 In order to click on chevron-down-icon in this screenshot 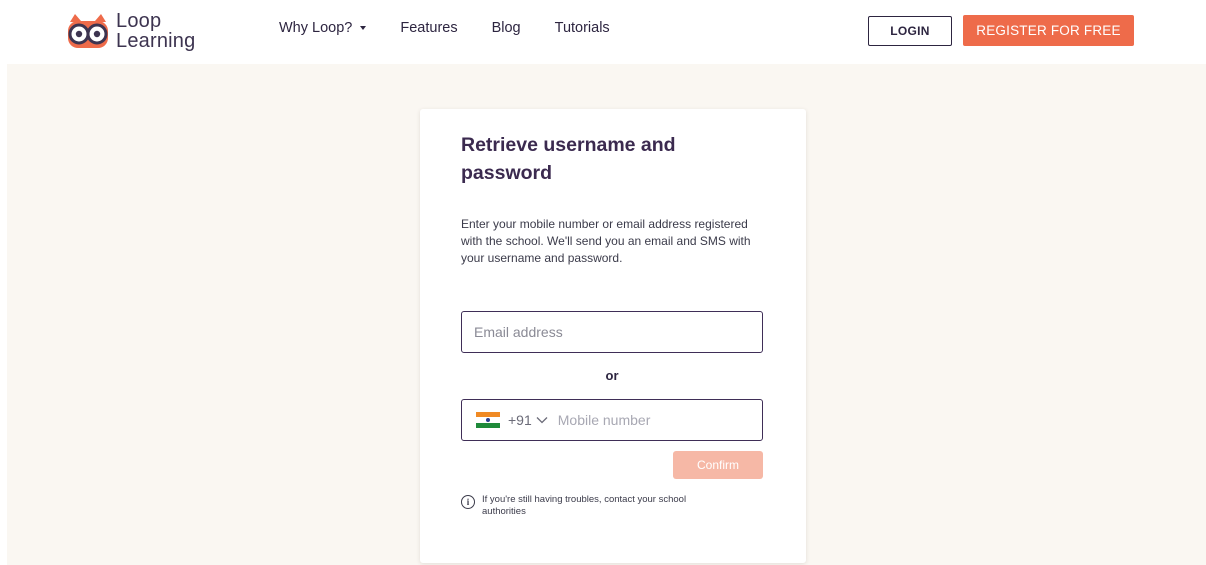, I will do `click(542, 420)`.